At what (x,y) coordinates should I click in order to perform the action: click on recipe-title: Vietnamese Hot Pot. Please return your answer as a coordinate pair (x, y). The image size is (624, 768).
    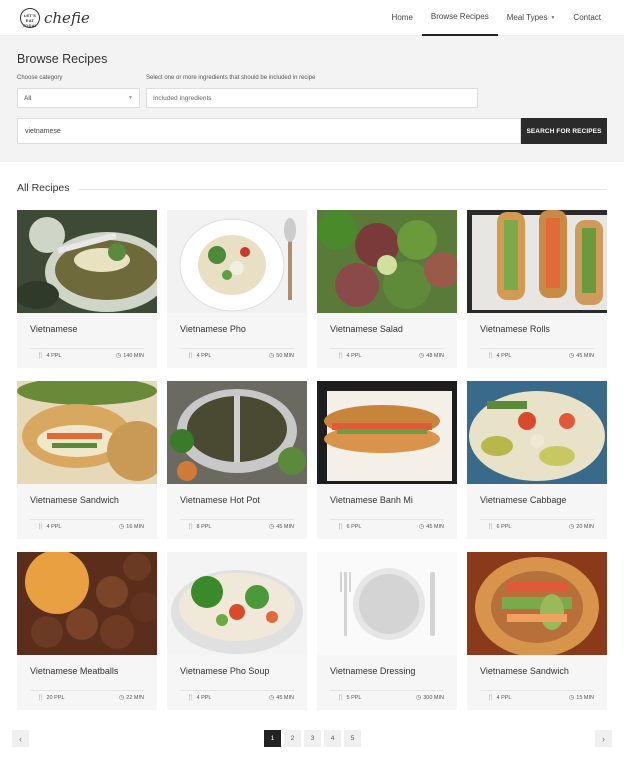
    Looking at the image, I should click on (237, 500).